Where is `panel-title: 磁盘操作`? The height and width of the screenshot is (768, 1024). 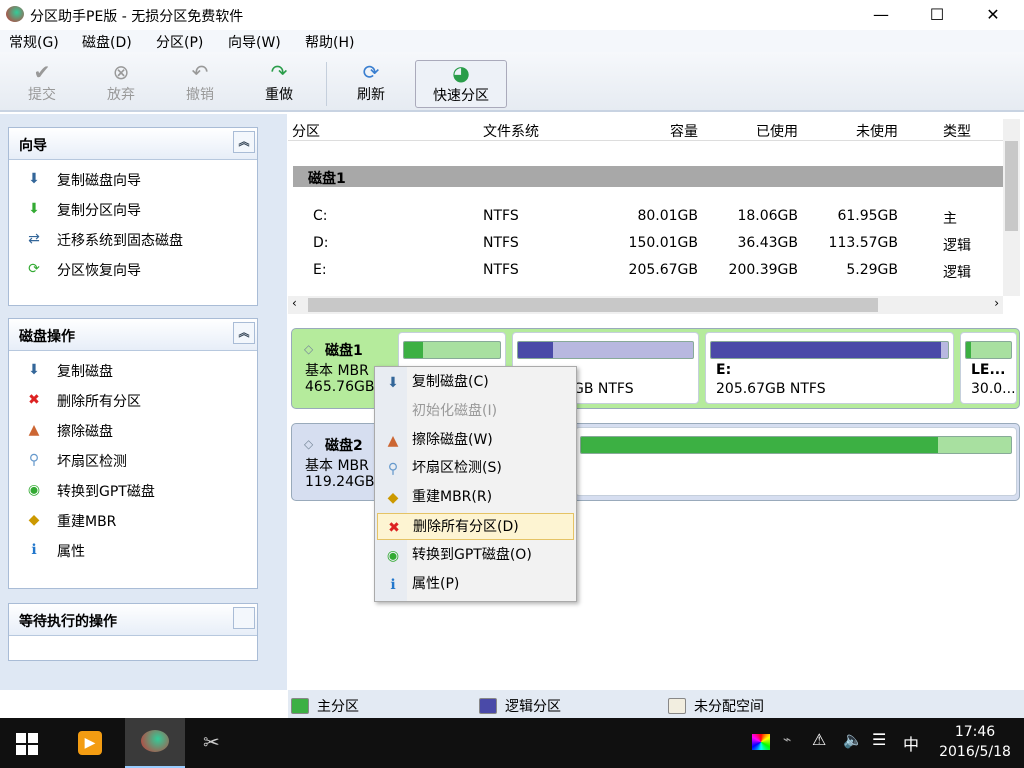 panel-title: 磁盘操作 is located at coordinates (47, 337).